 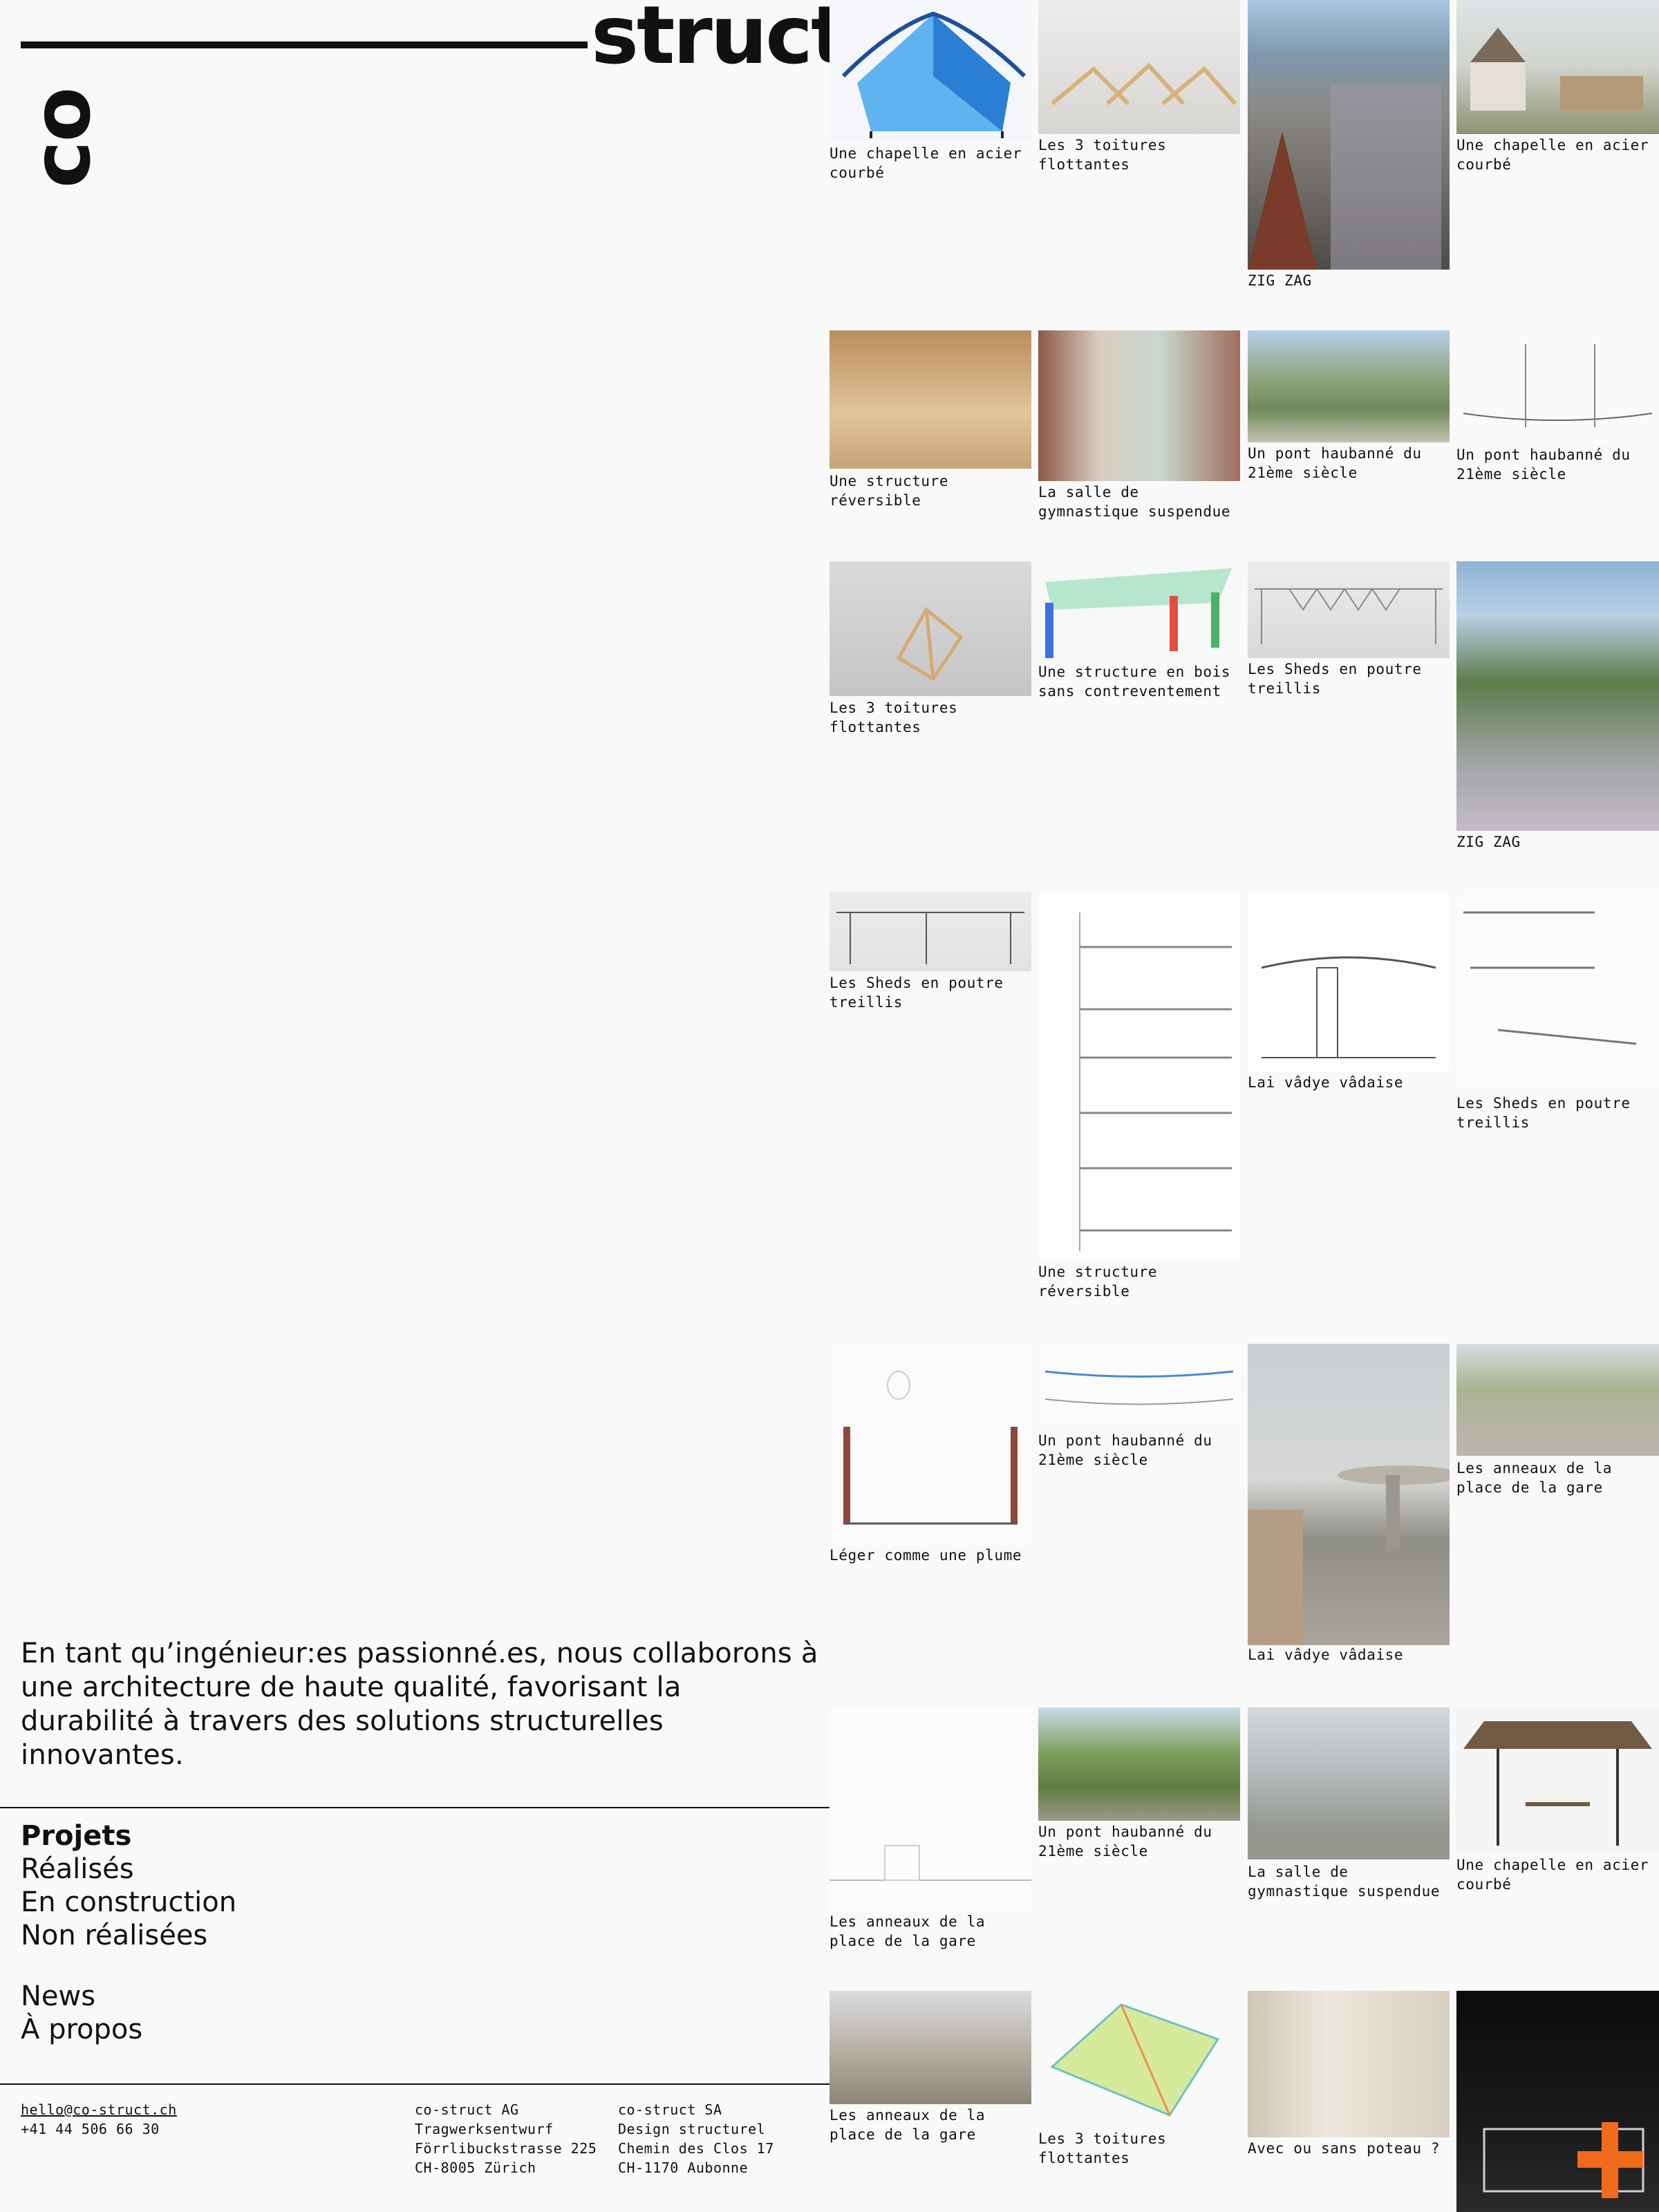 What do you see at coordinates (926, 1555) in the screenshot?
I see `project-caption: Léger comme une plume` at bounding box center [926, 1555].